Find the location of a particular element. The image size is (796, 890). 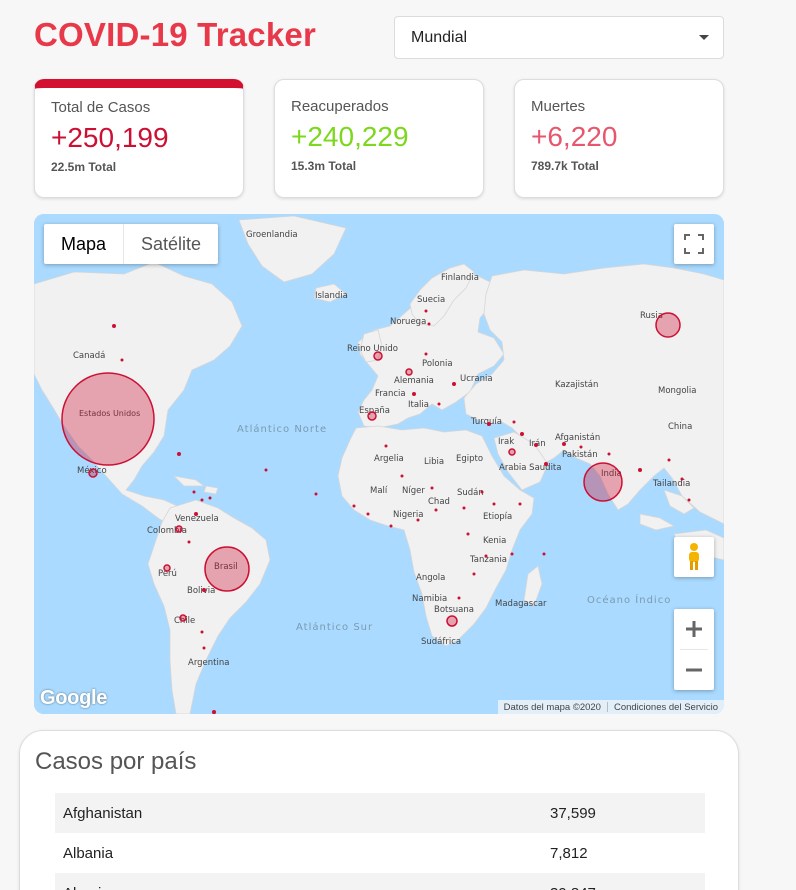

label-botswana: Botsuana is located at coordinates (454, 610).